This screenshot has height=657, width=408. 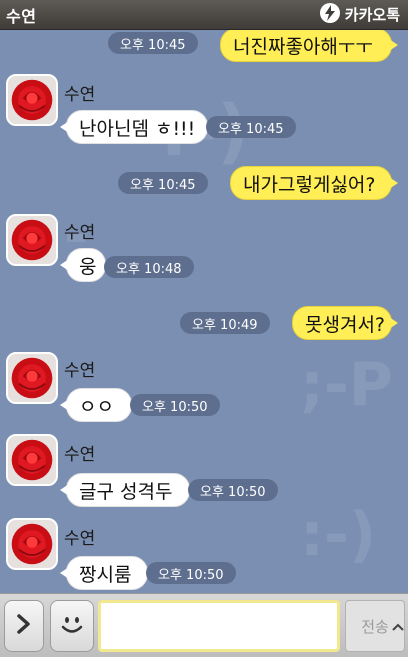 I want to click on message-time: 오후 10:48, so click(x=149, y=267).